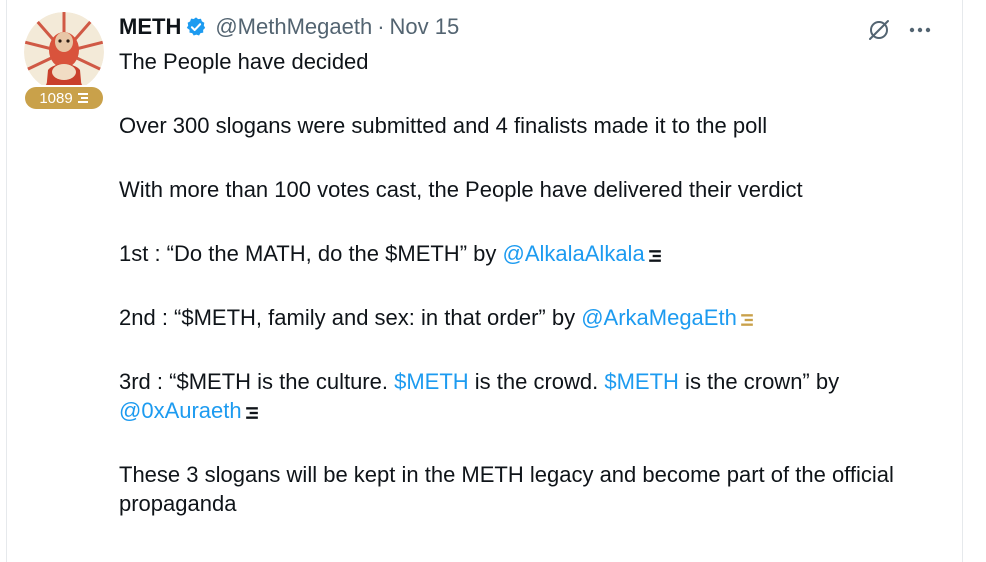 The width and height of the screenshot is (986, 562). I want to click on more-horizontal-icon, so click(920, 30).